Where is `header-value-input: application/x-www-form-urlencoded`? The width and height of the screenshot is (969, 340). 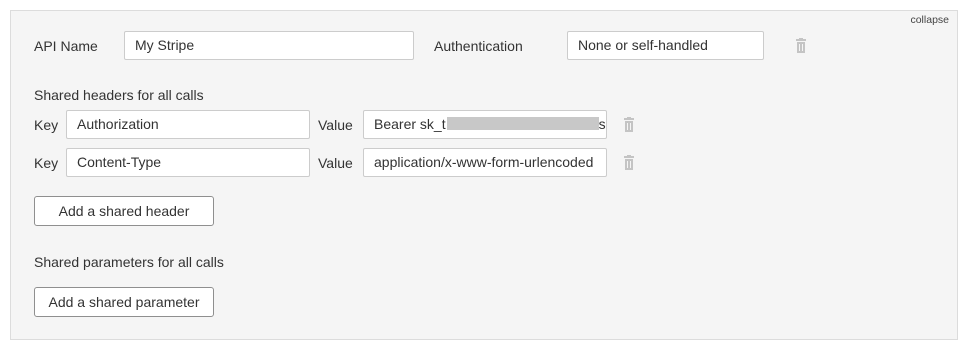
header-value-input: application/x-www-form-urlencoded is located at coordinates (485, 162).